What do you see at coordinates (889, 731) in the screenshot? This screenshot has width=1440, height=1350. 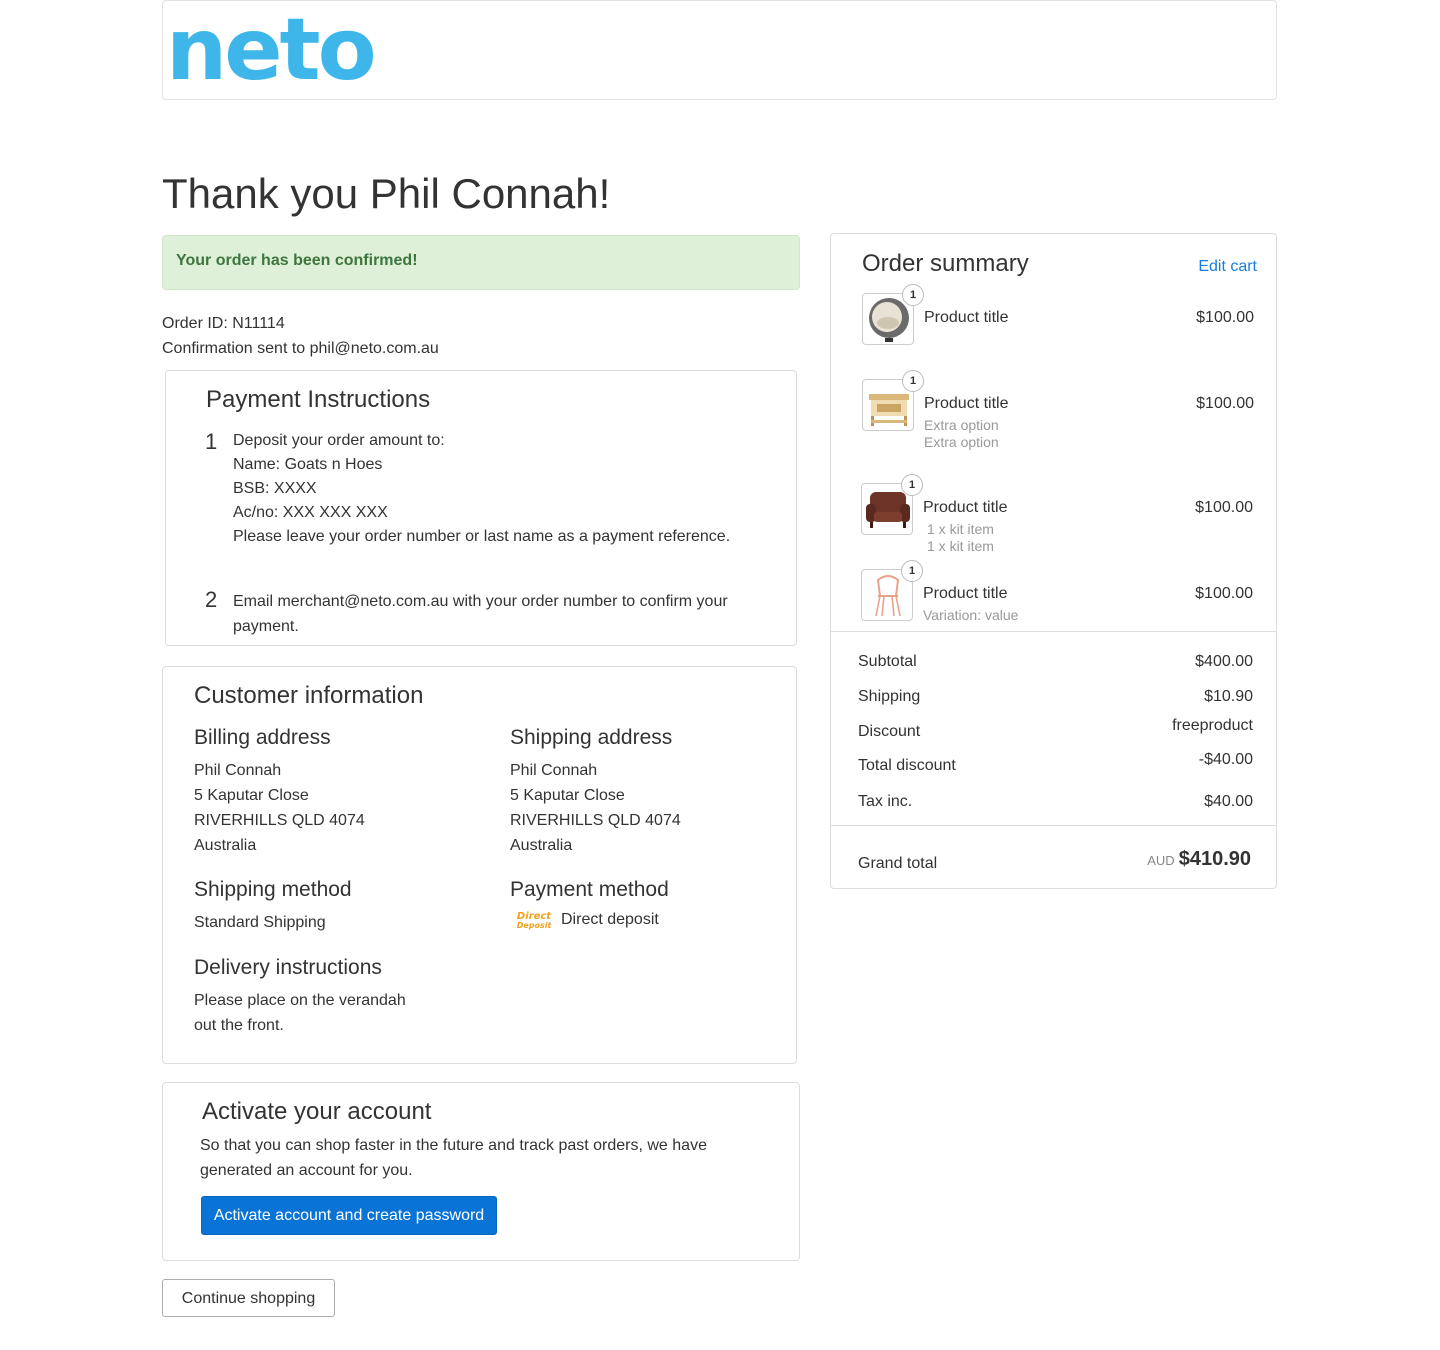 I see `discount-label: Discount` at bounding box center [889, 731].